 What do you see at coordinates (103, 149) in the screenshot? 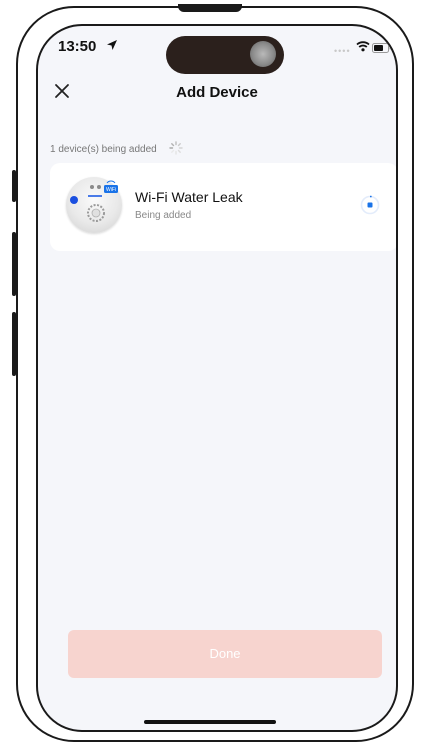
I see `adding-count-text: 1 device(s) being added` at bounding box center [103, 149].